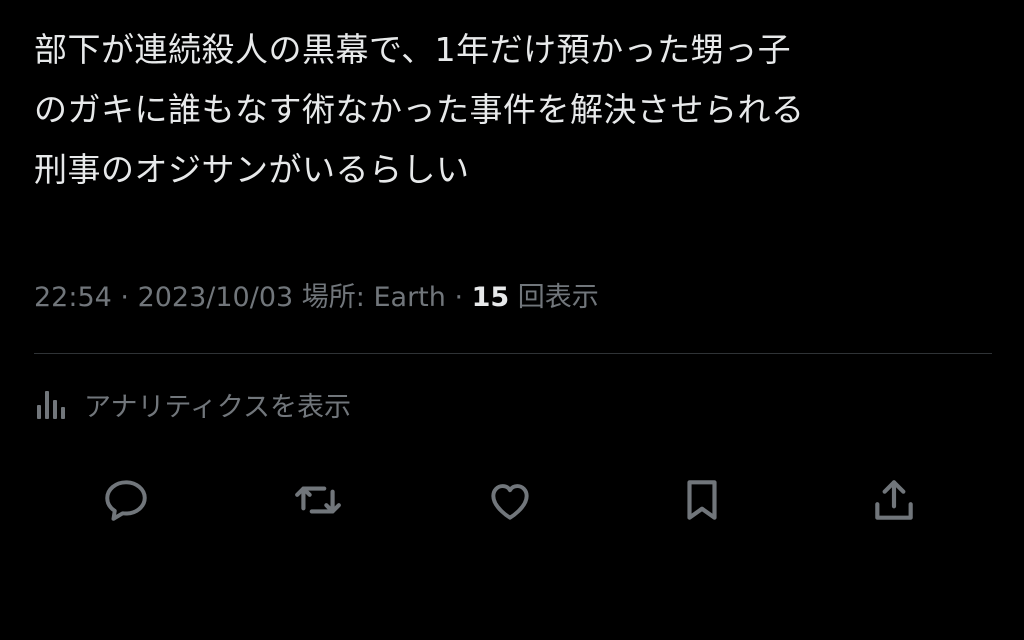 The width and height of the screenshot is (1024, 640). I want to click on views-count: 15, so click(490, 297).